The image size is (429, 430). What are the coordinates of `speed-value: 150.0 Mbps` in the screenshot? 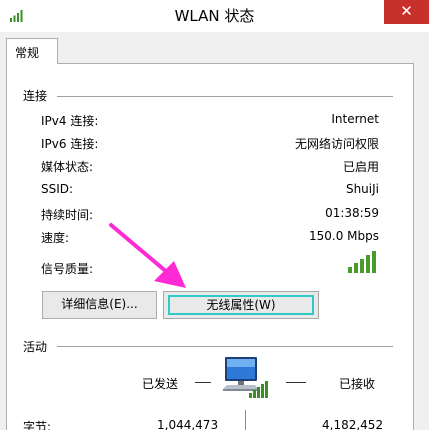 It's located at (343, 236).